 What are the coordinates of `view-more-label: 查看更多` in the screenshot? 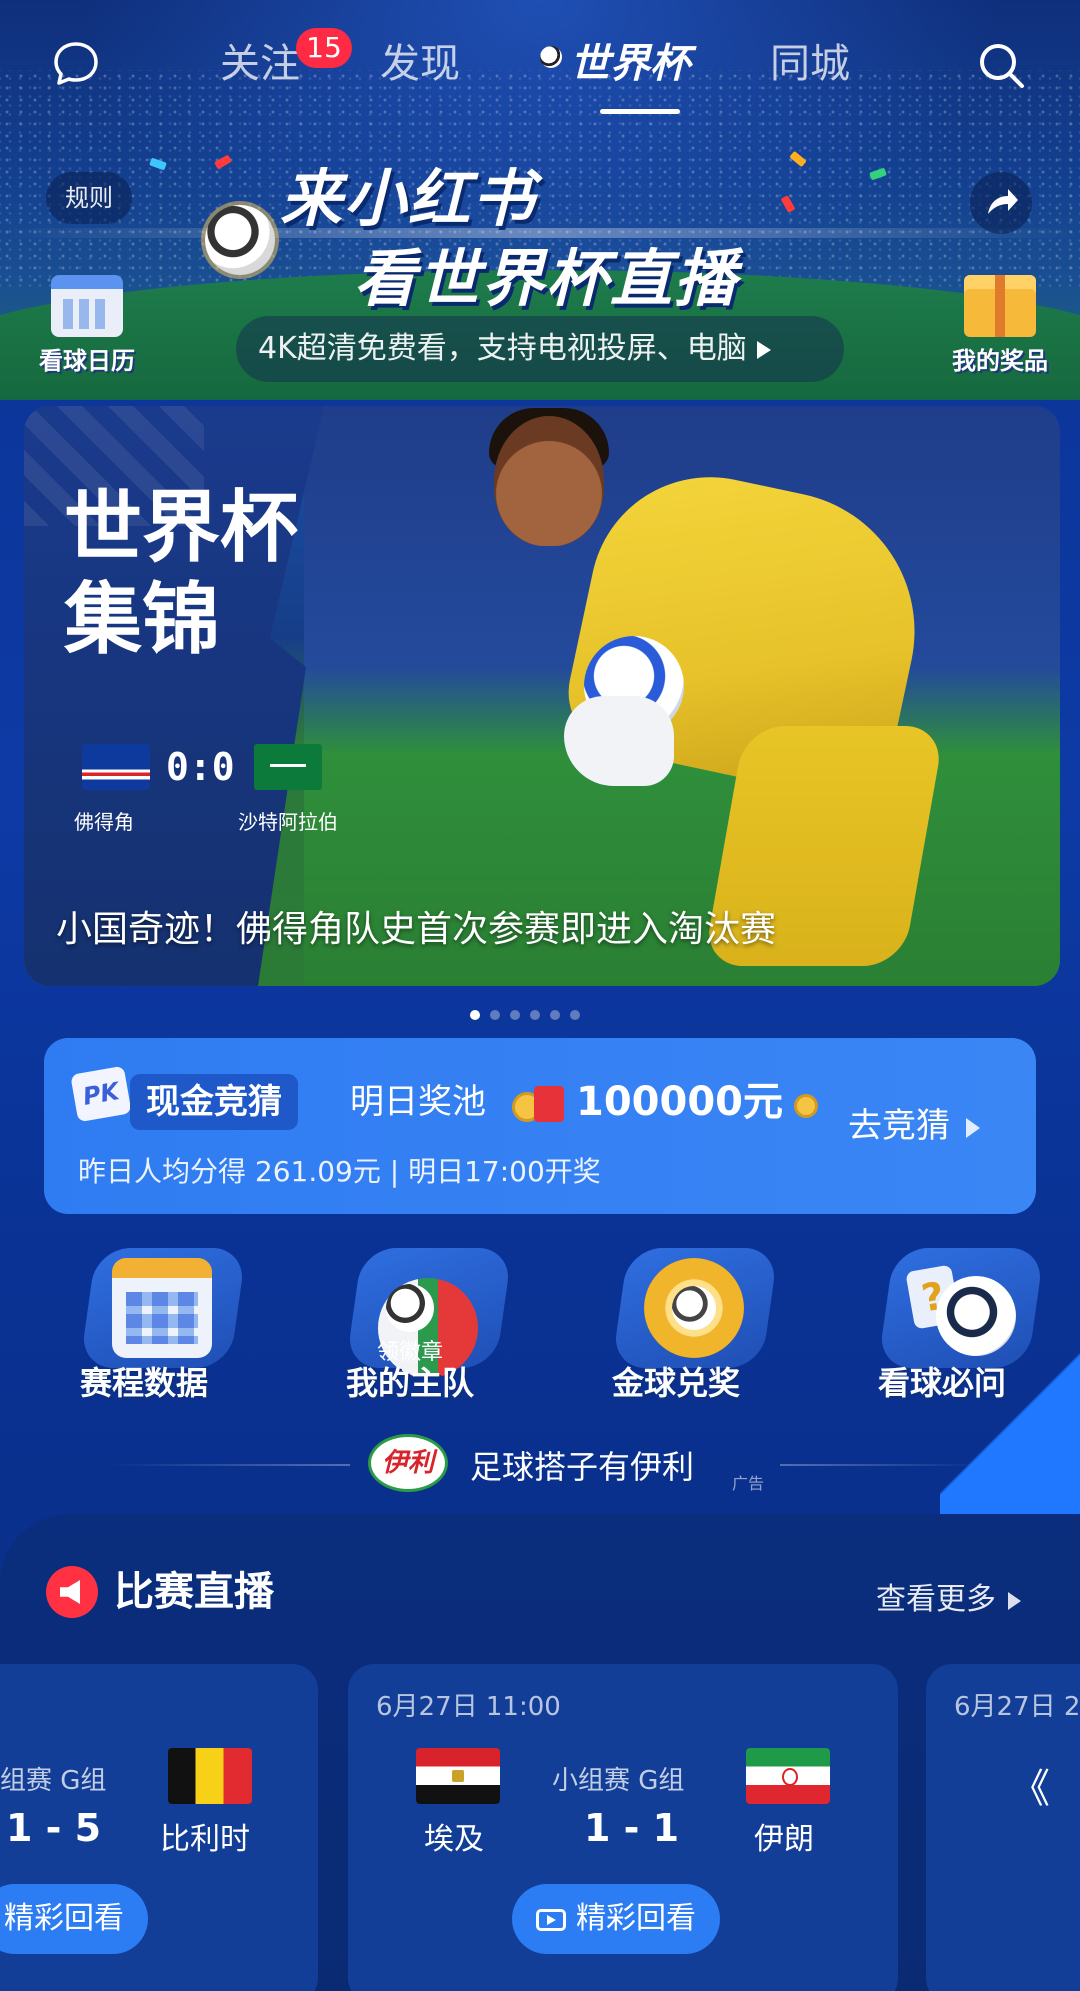 It's located at (936, 1599).